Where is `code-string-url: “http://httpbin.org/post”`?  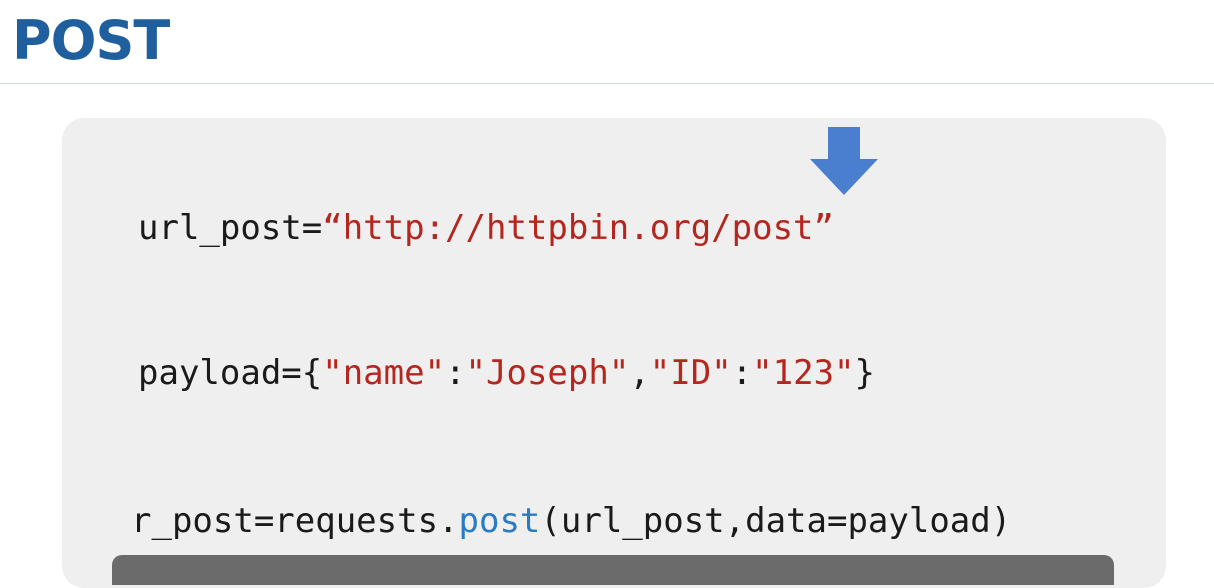 code-string-url: “http://httpbin.org/post” is located at coordinates (578, 228).